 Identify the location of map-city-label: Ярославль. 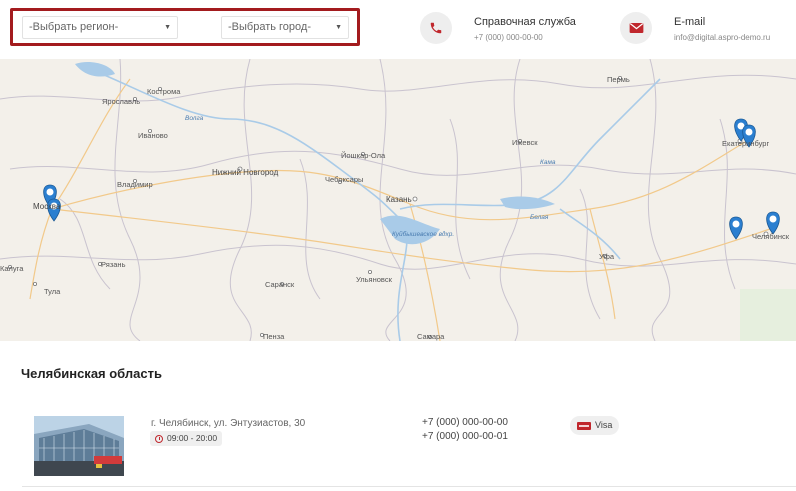
(121, 101).